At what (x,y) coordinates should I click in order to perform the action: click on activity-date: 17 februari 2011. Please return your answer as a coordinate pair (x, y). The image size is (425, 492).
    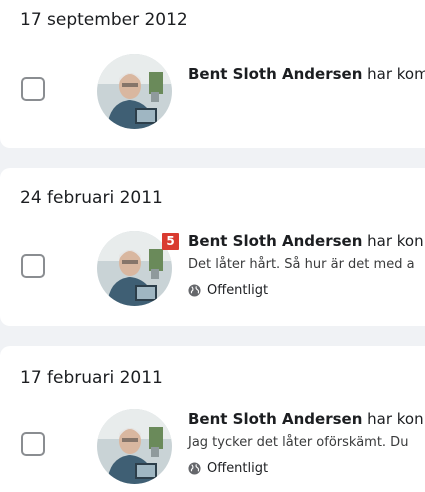
    Looking at the image, I should click on (91, 378).